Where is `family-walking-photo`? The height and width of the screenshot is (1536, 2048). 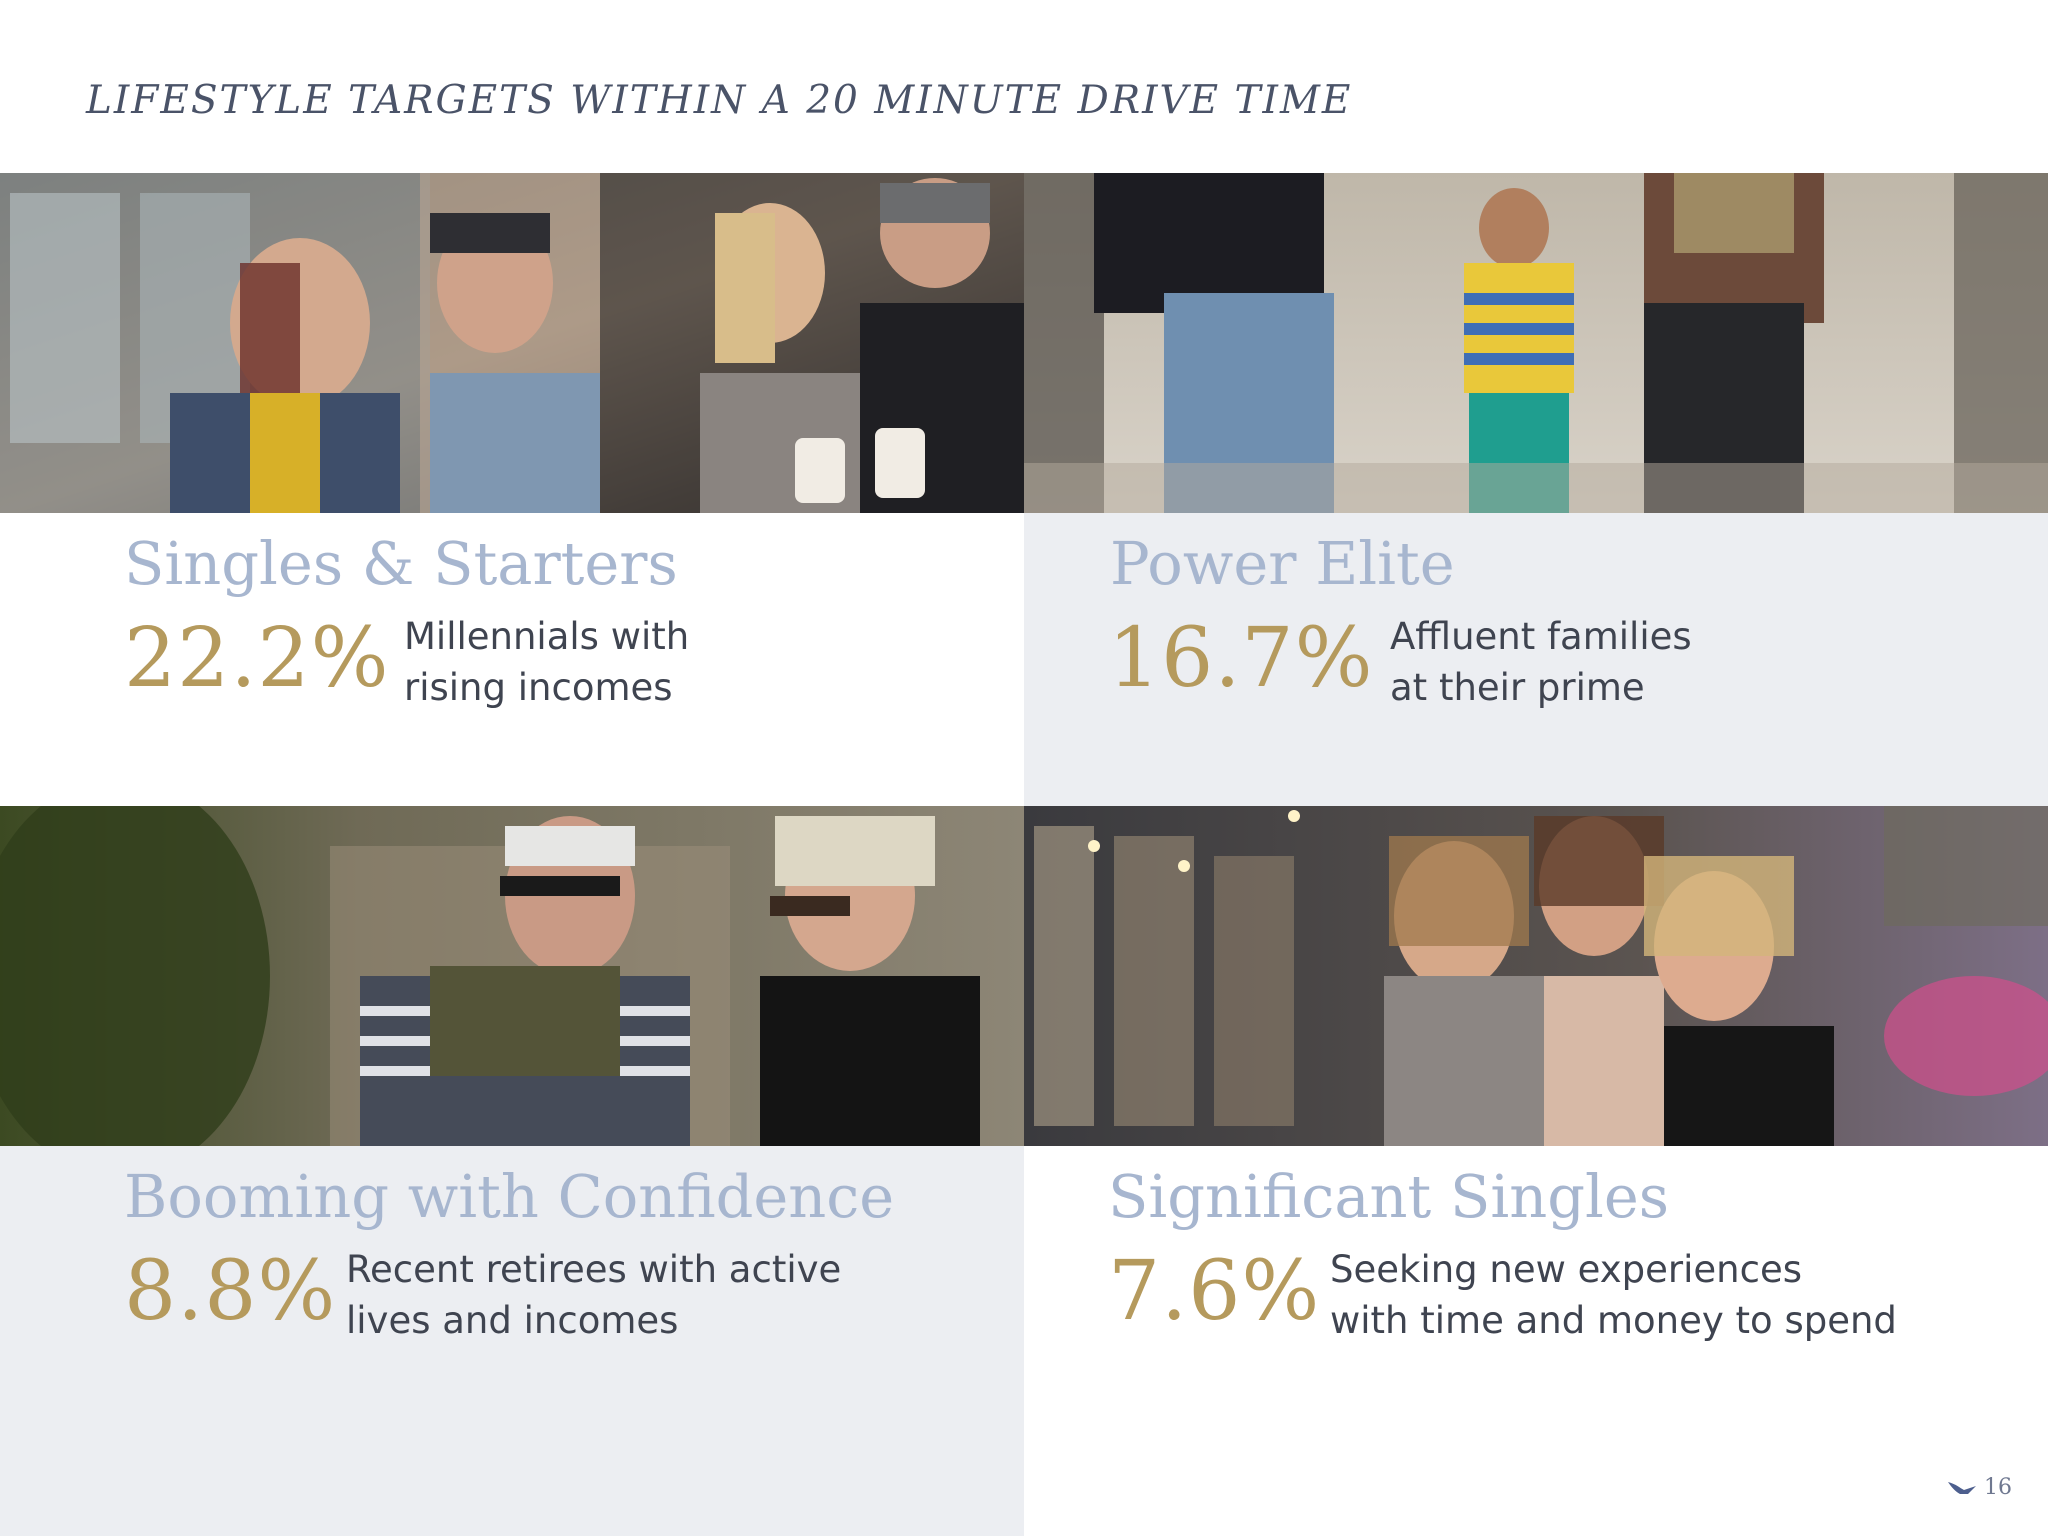 family-walking-photo is located at coordinates (1536, 343).